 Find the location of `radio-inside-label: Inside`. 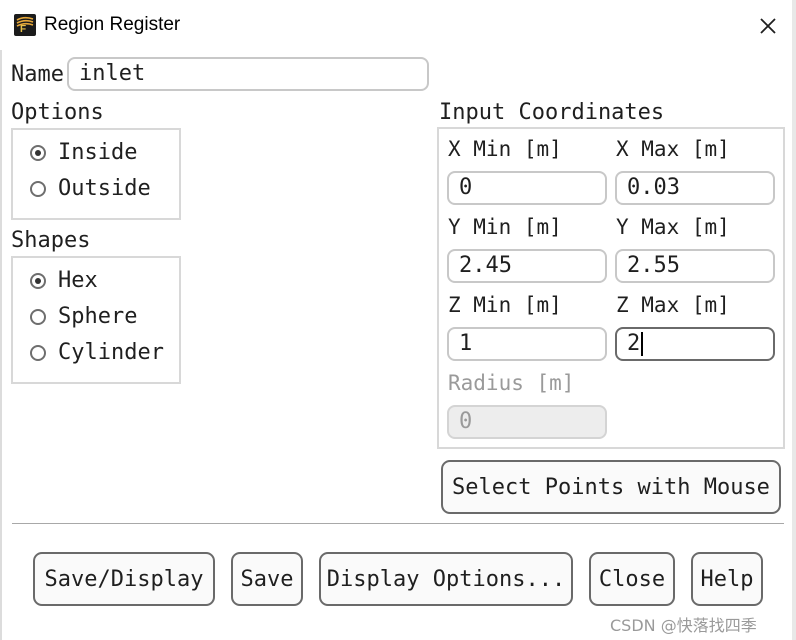

radio-inside-label: Inside is located at coordinates (98, 152).